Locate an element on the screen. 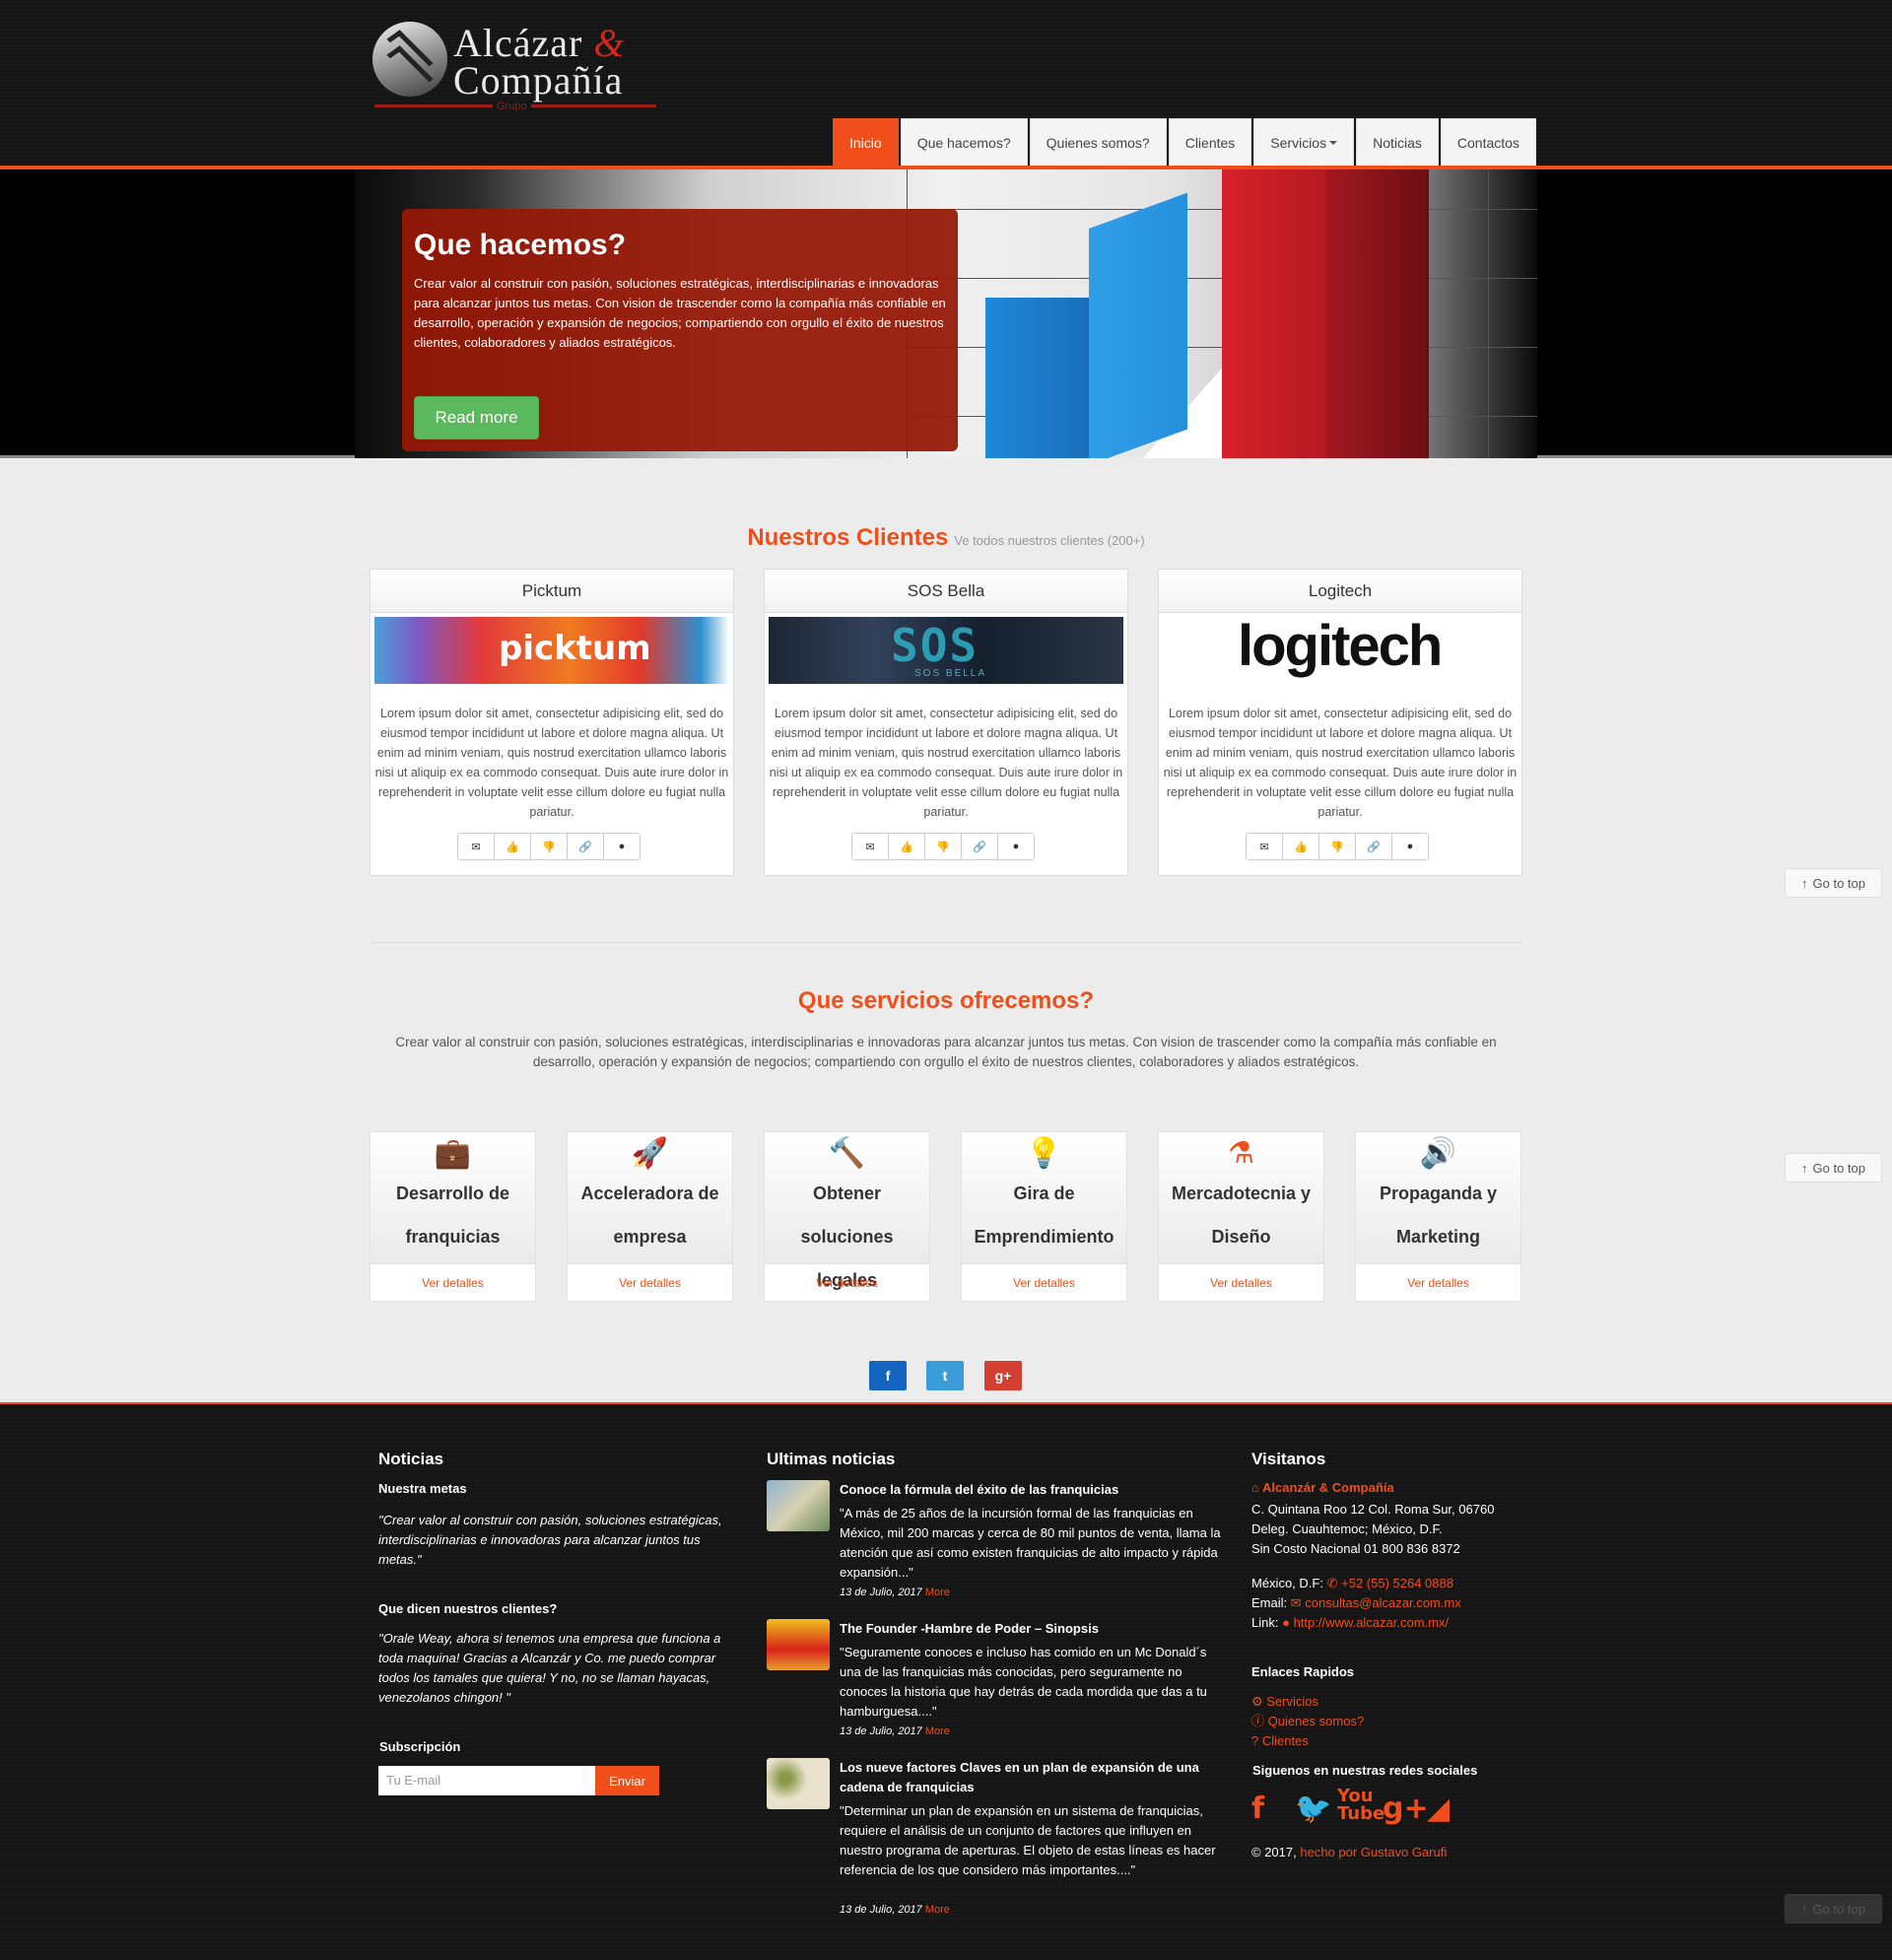 Image resolution: width=1892 pixels, height=1960 pixels. footer-ultimas-title: Ultimas noticias is located at coordinates (831, 1459).